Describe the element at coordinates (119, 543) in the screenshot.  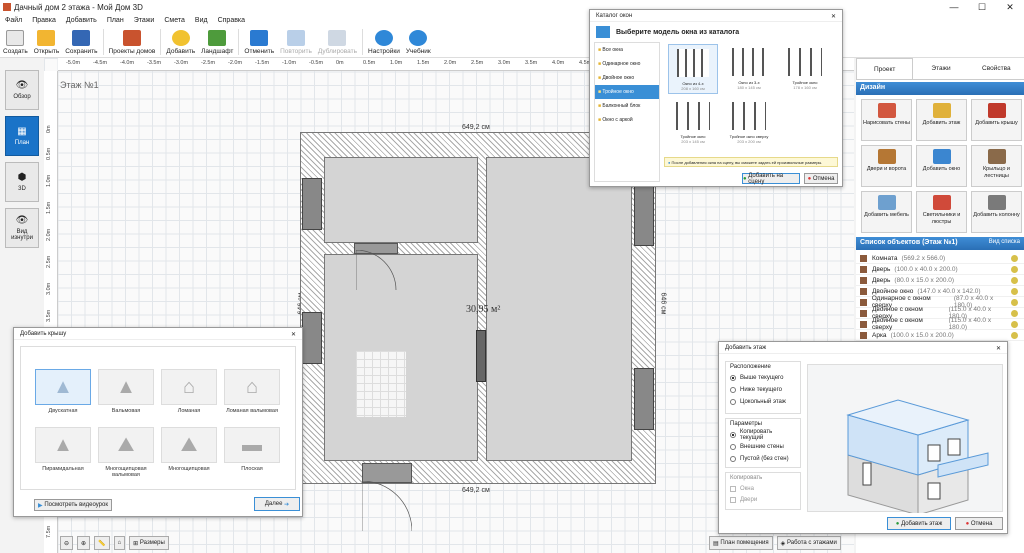
I see `home-button: ⌂` at that location.